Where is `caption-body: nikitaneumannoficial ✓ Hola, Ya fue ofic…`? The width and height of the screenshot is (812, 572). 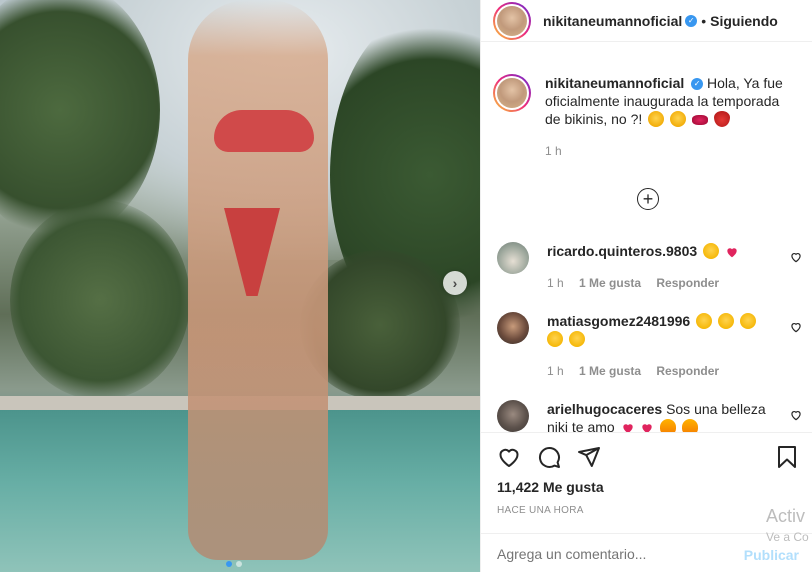
caption-body: nikitaneumannoficial ✓ Hola, Ya fue ofic… is located at coordinates (669, 117).